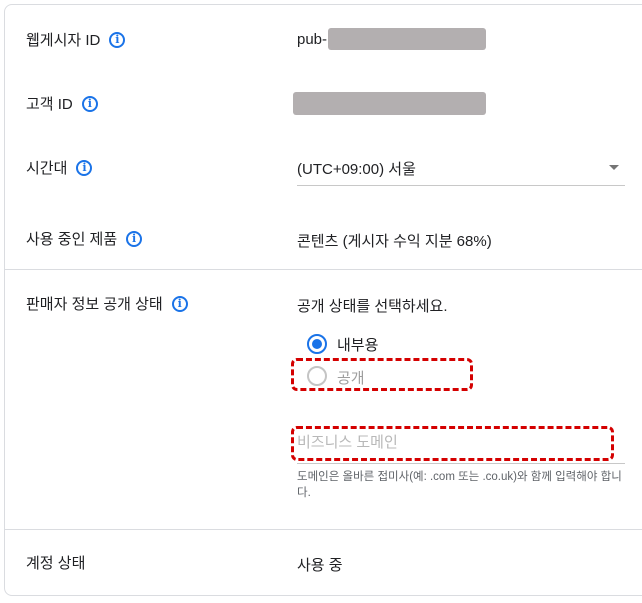 The width and height of the screenshot is (642, 603). What do you see at coordinates (394, 241) in the screenshot?
I see `products-value: 콘텐츠 (게시자 수익 지분 68%)` at bounding box center [394, 241].